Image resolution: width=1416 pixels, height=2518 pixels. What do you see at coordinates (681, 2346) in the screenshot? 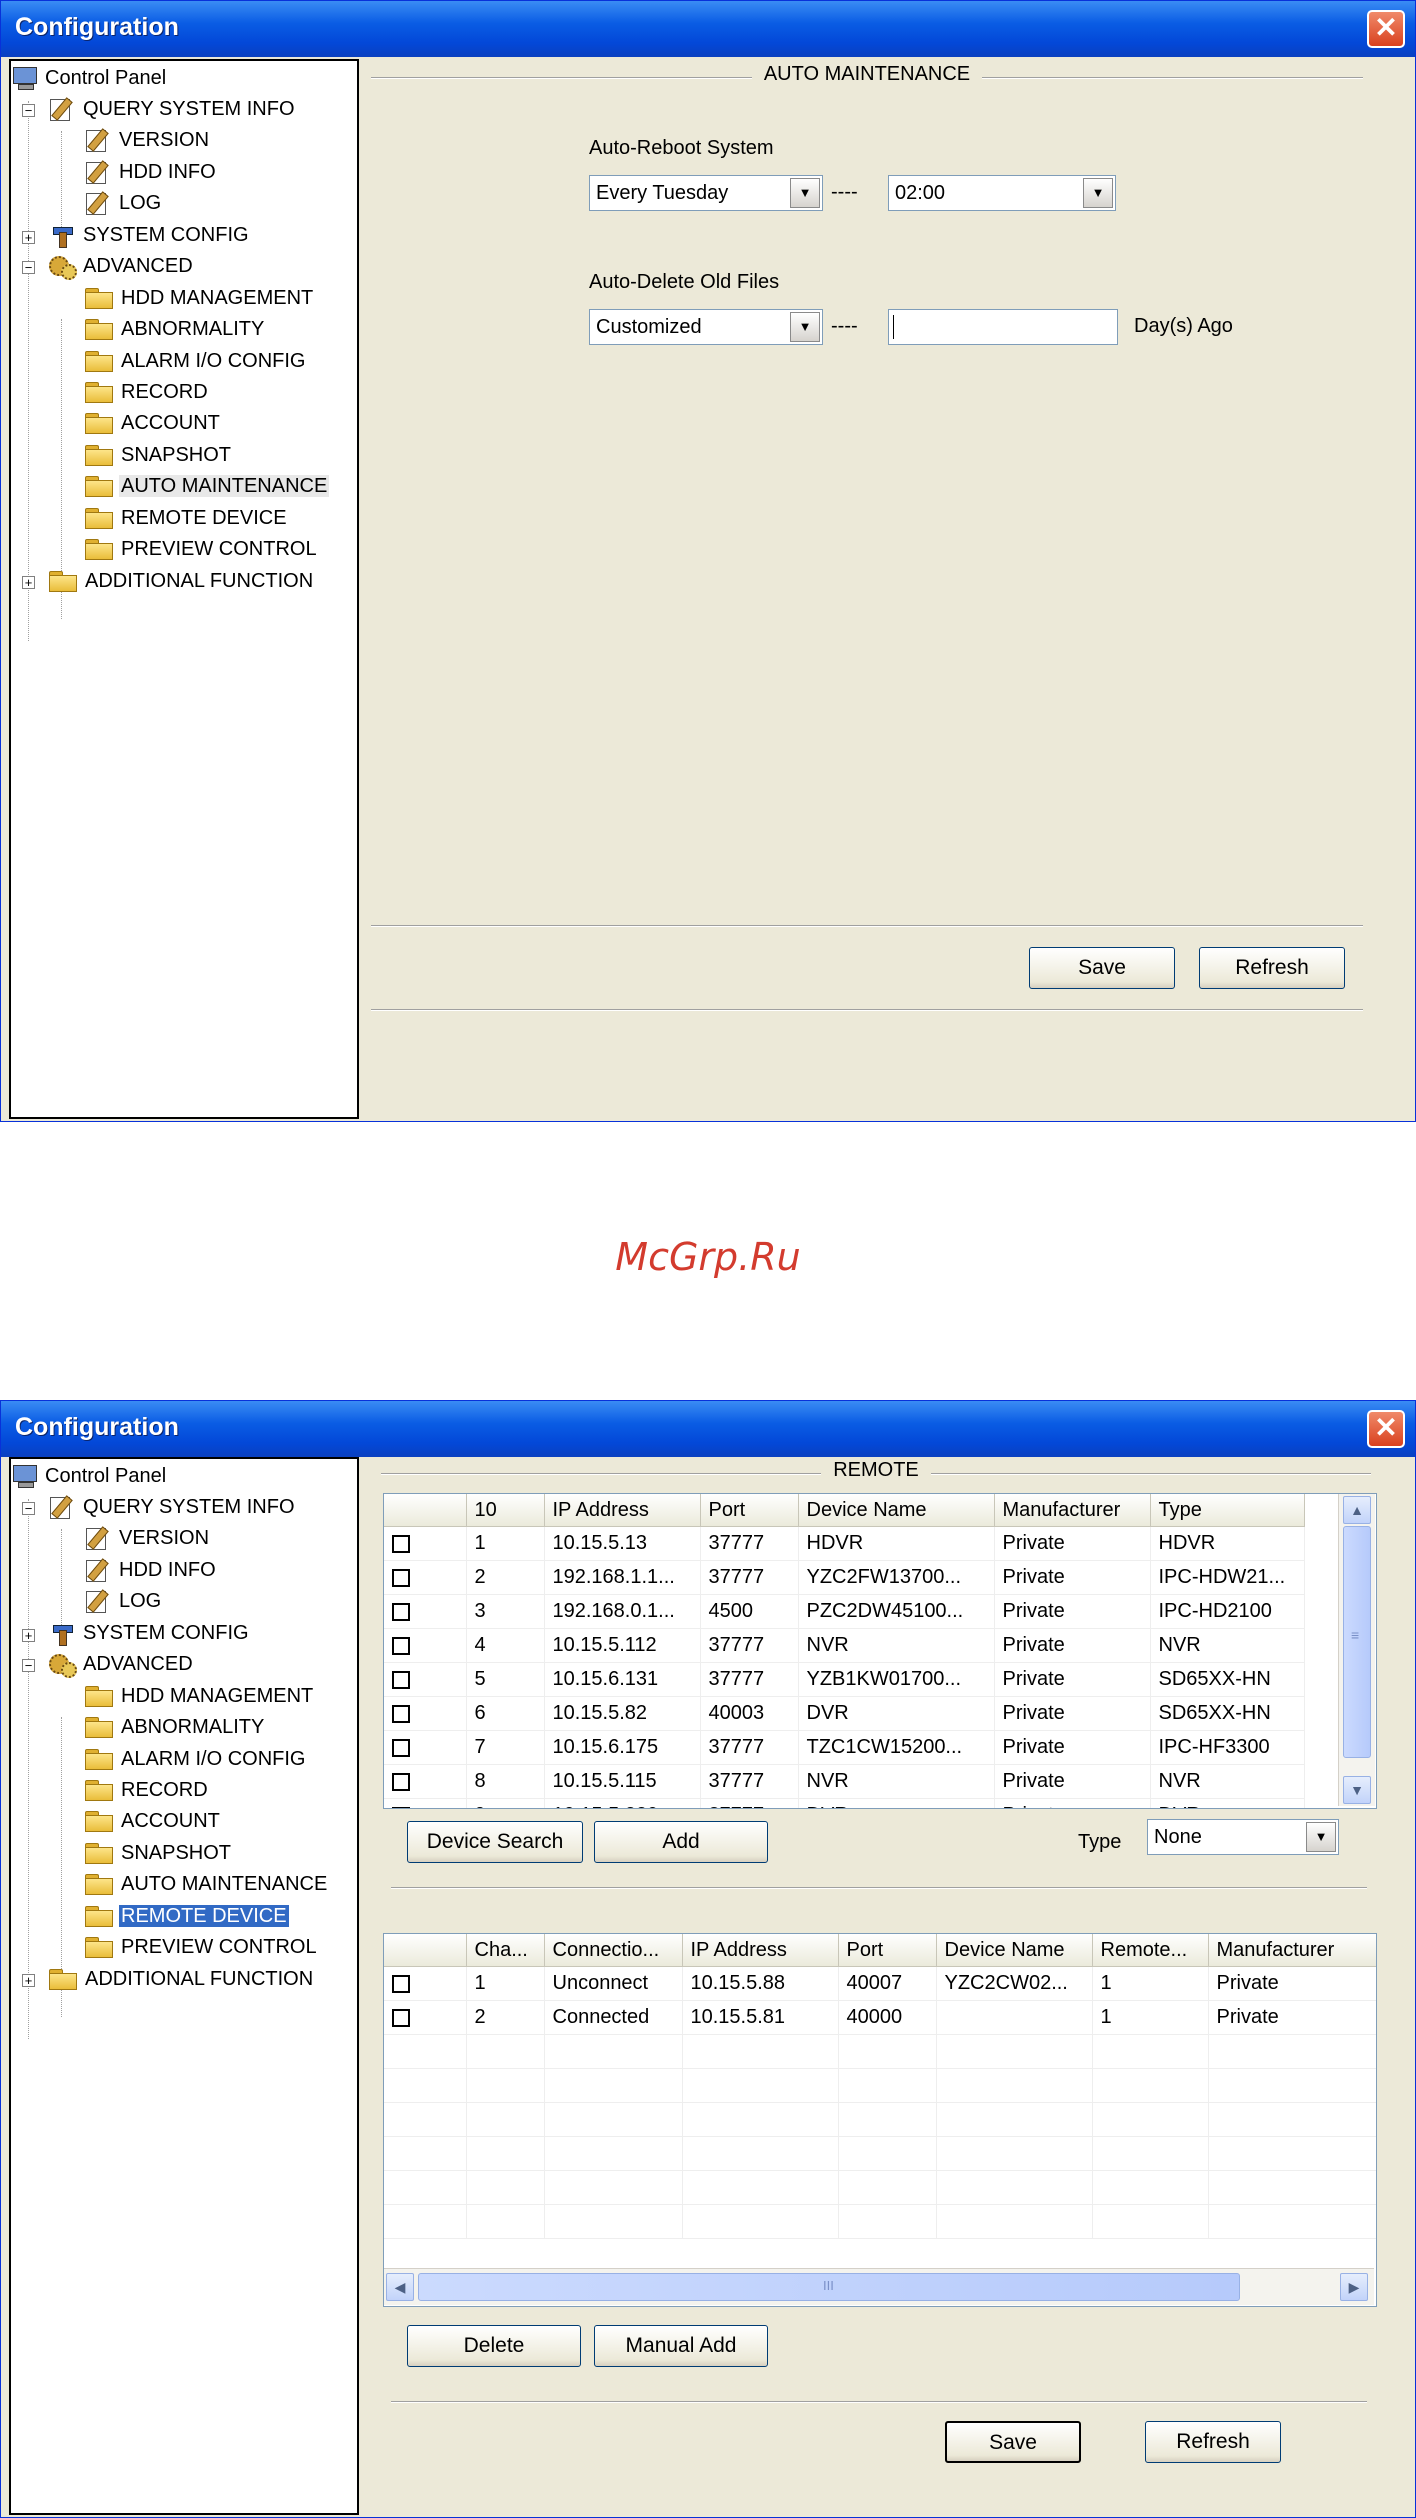
I see `manual-add-button: Manual Add` at bounding box center [681, 2346].